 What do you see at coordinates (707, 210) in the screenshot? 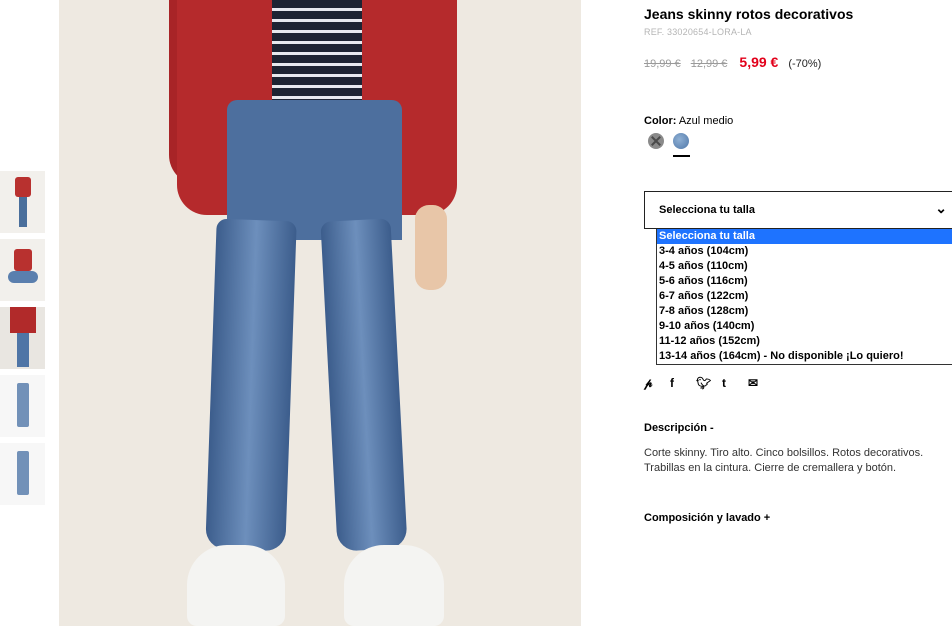
I see `size-select-value: Selecciona tu talla` at bounding box center [707, 210].